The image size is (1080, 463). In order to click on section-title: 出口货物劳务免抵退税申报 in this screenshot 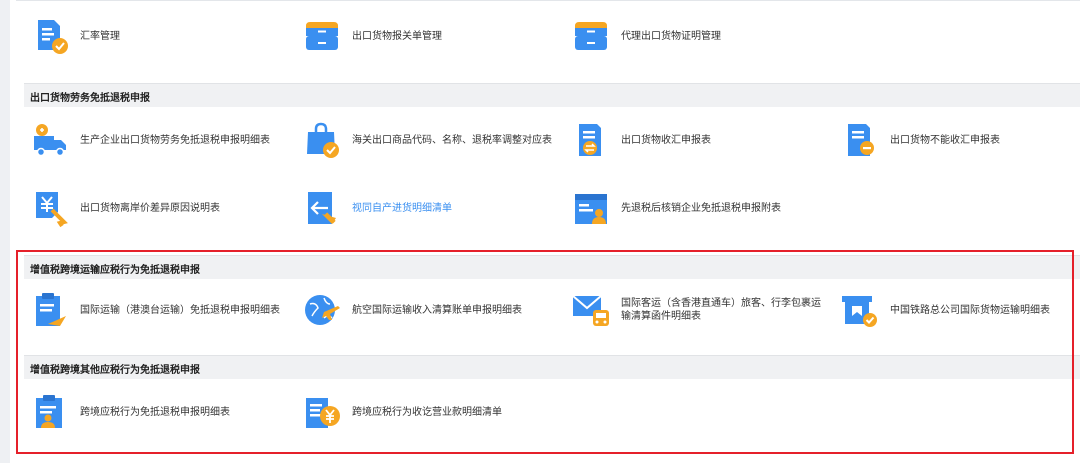, I will do `click(90, 98)`.